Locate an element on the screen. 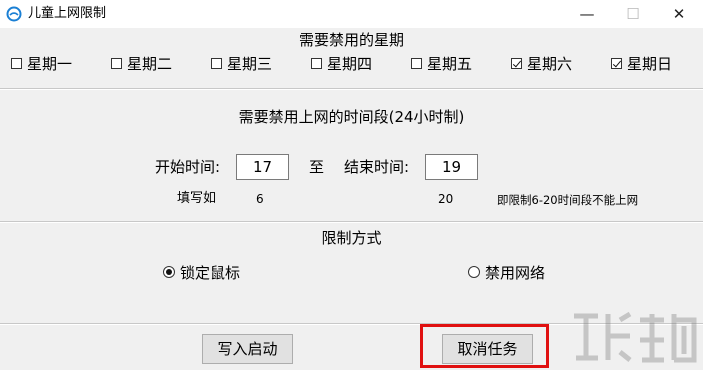 This screenshot has height=370, width=703. start-time-label: 开始时间: is located at coordinates (188, 167).